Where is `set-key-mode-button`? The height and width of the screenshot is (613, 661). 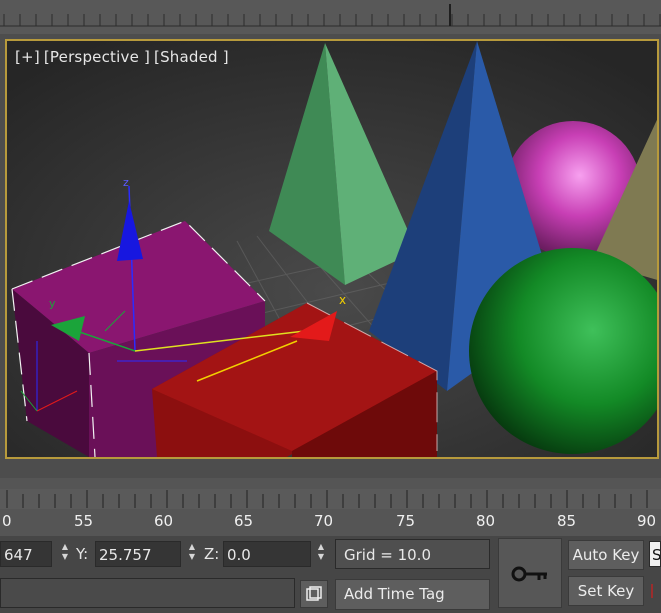 set-key-mode-button is located at coordinates (530, 573).